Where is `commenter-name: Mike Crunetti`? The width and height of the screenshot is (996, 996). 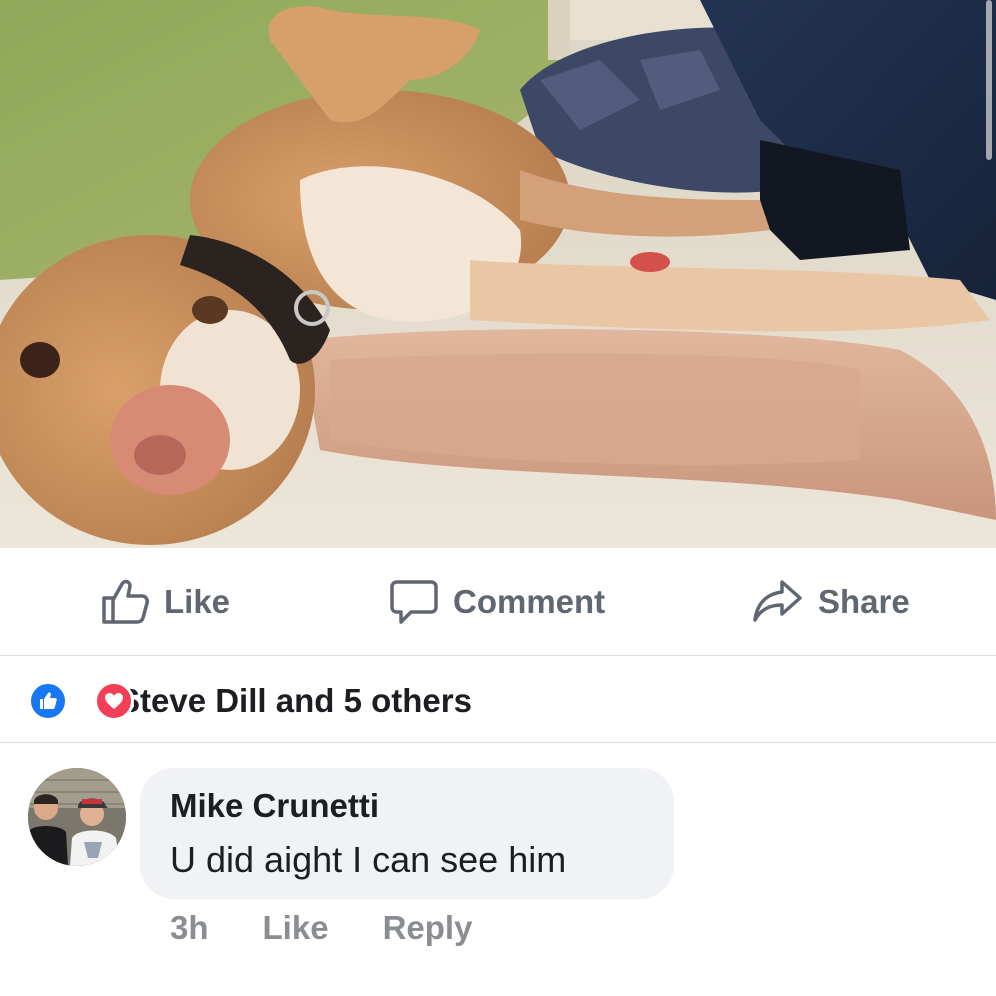
commenter-name: Mike Crunetti is located at coordinates (407, 806).